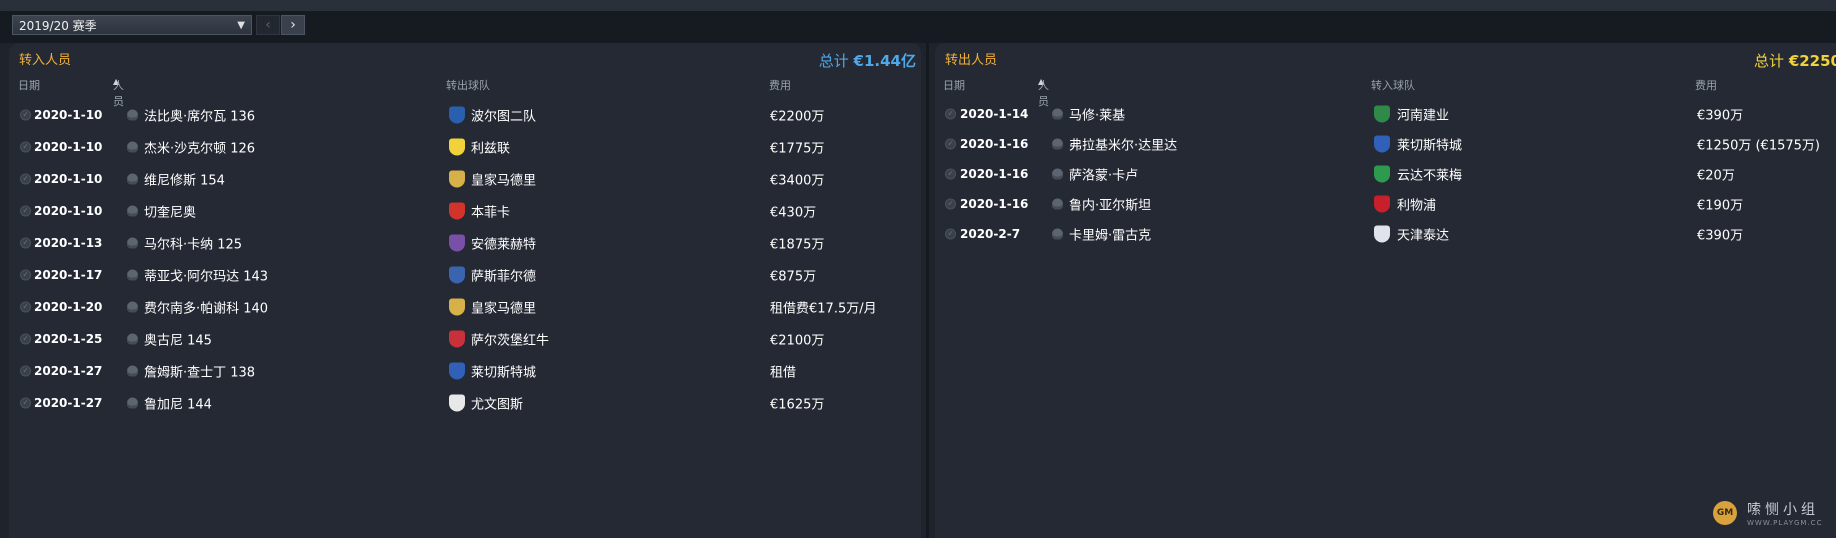  I want to click on row-club-name: 萨斯菲尔德, so click(503, 275).